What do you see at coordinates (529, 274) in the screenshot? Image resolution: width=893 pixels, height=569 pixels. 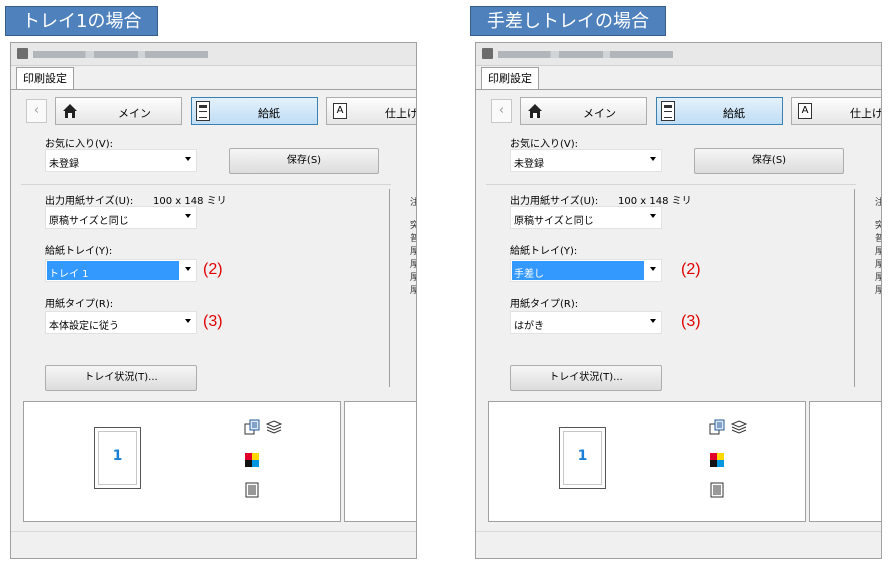 I see `paper-tray-value: 手差し` at bounding box center [529, 274].